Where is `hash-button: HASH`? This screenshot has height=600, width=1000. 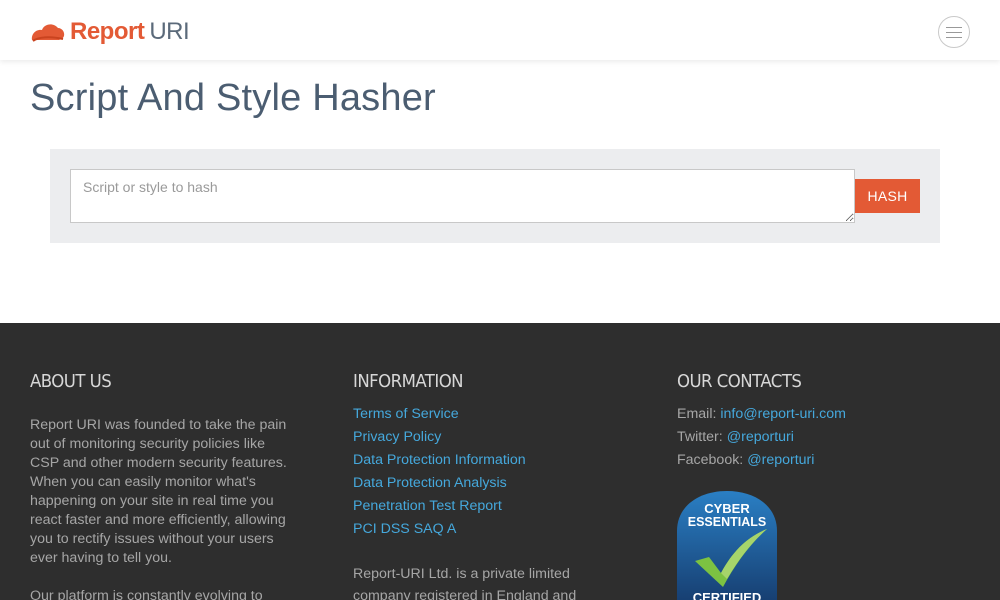
hash-button: HASH is located at coordinates (887, 196).